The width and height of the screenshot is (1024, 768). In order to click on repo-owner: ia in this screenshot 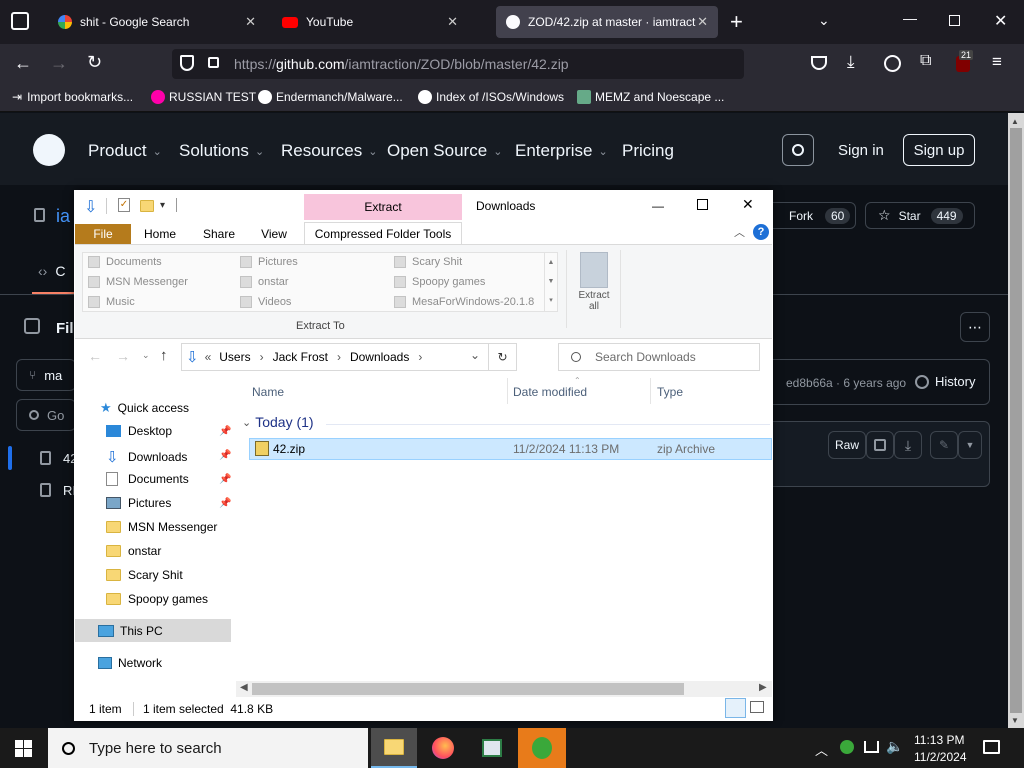, I will do `click(63, 216)`.